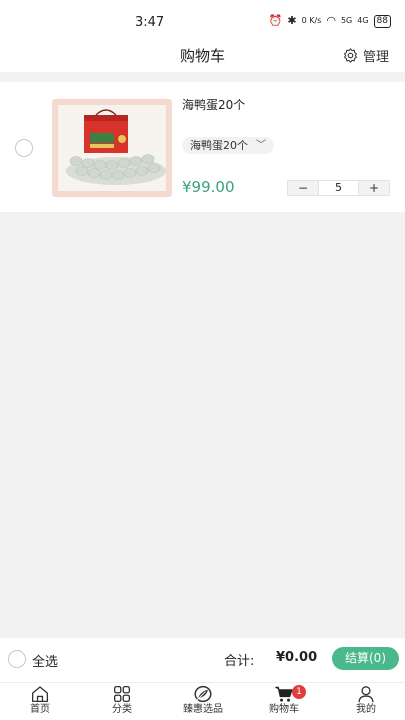 This screenshot has height=720, width=405. Describe the element at coordinates (202, 660) in the screenshot. I see `checkout-bar: 全选 合计: ¥0.00 结算(0)` at that location.